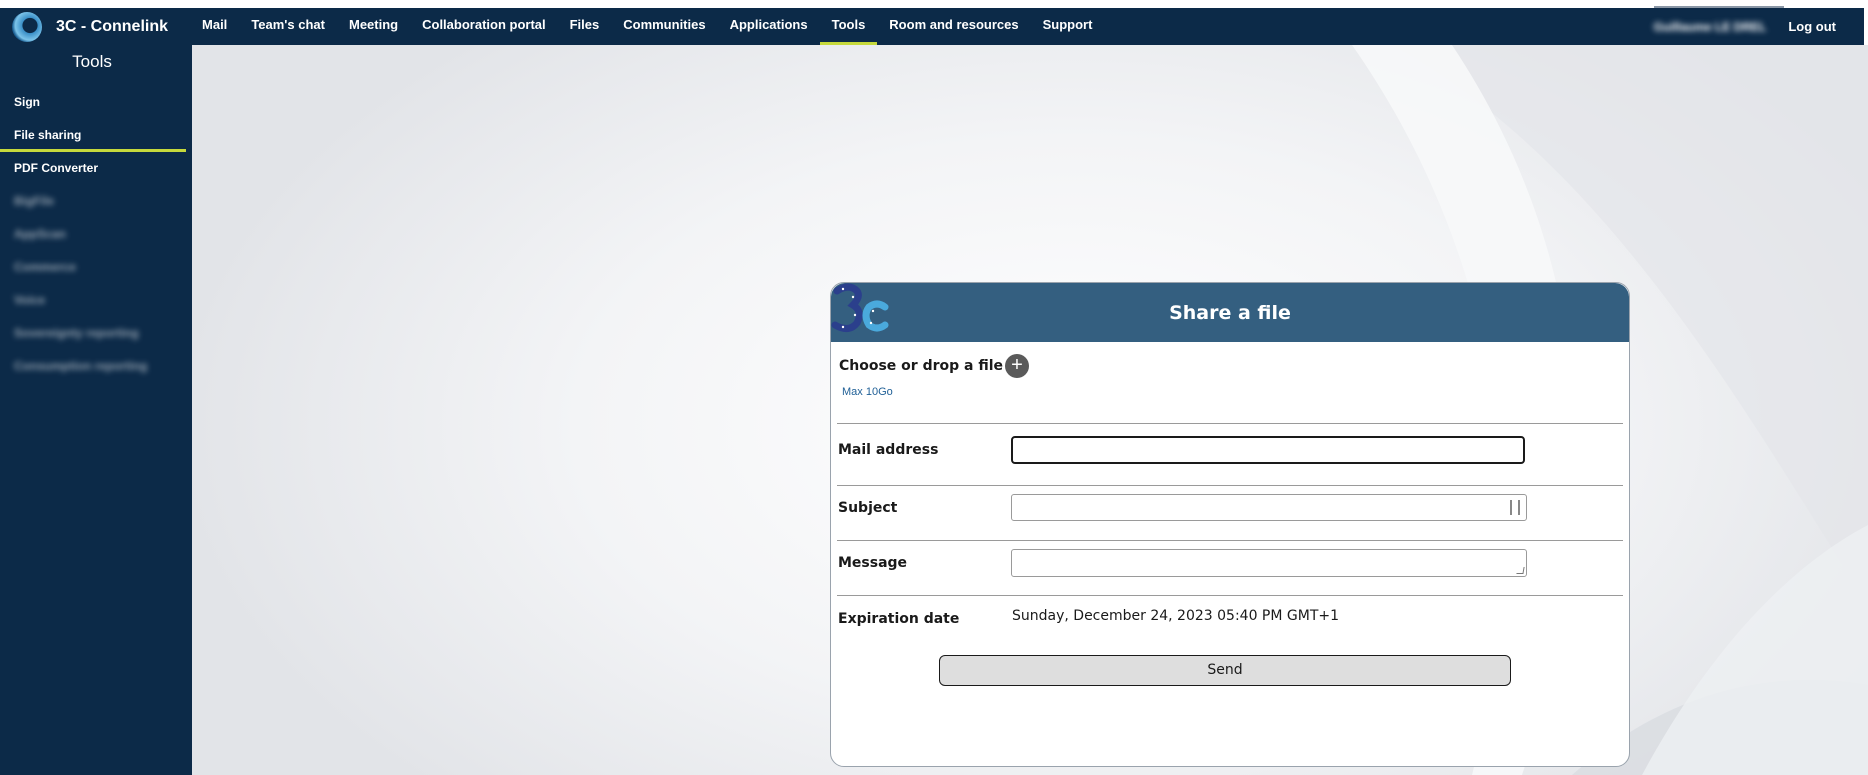 The image size is (1868, 775). I want to click on choose-file-label: Choose or drop a file, so click(921, 366).